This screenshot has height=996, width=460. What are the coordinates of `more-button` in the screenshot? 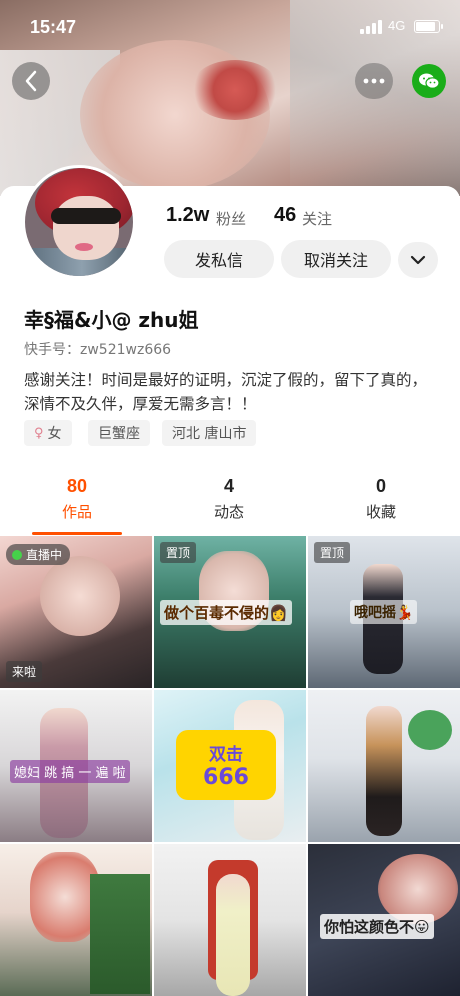 It's located at (374, 81).